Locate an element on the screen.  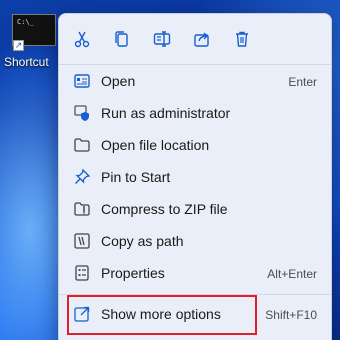
trash-icon is located at coordinates (242, 39).